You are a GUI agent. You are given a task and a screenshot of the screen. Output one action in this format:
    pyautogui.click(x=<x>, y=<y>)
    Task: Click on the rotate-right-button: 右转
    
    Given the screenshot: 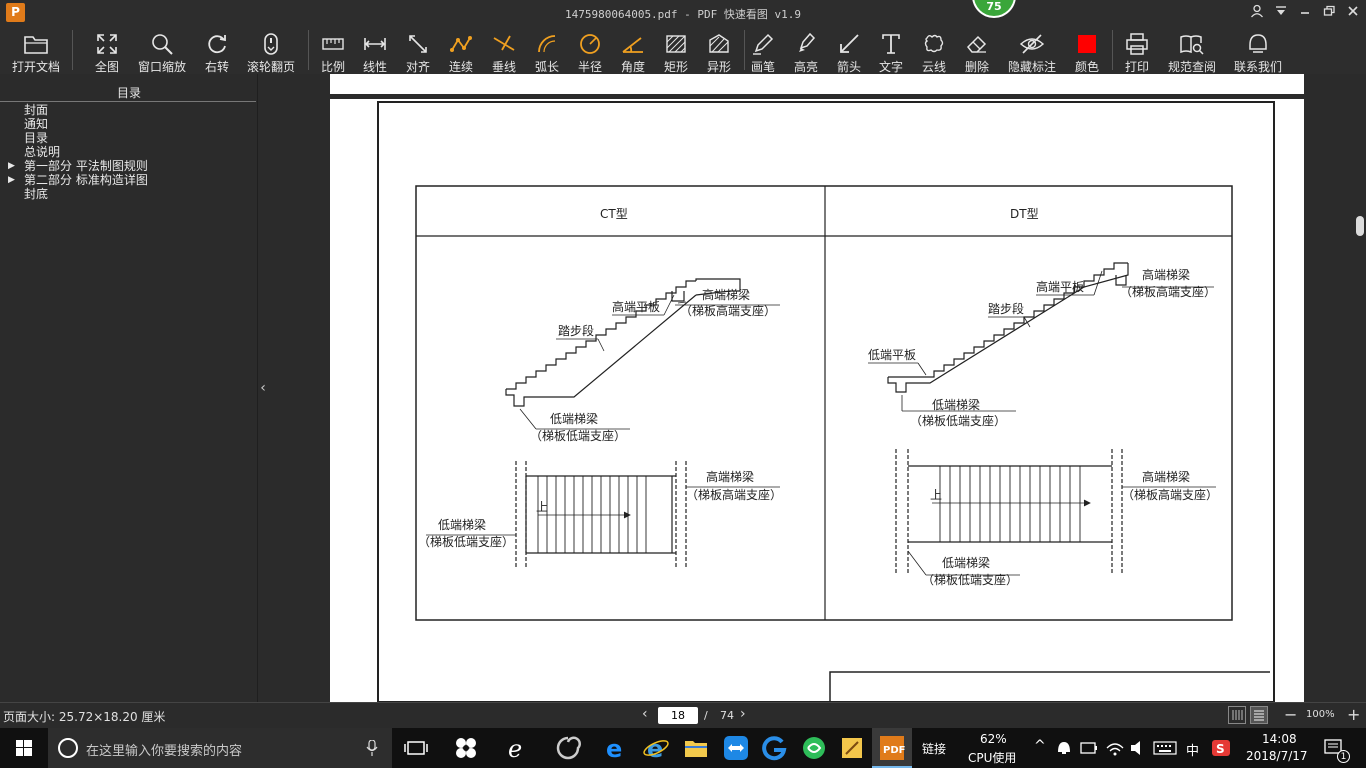 What is the action you would take?
    pyautogui.click(x=217, y=51)
    